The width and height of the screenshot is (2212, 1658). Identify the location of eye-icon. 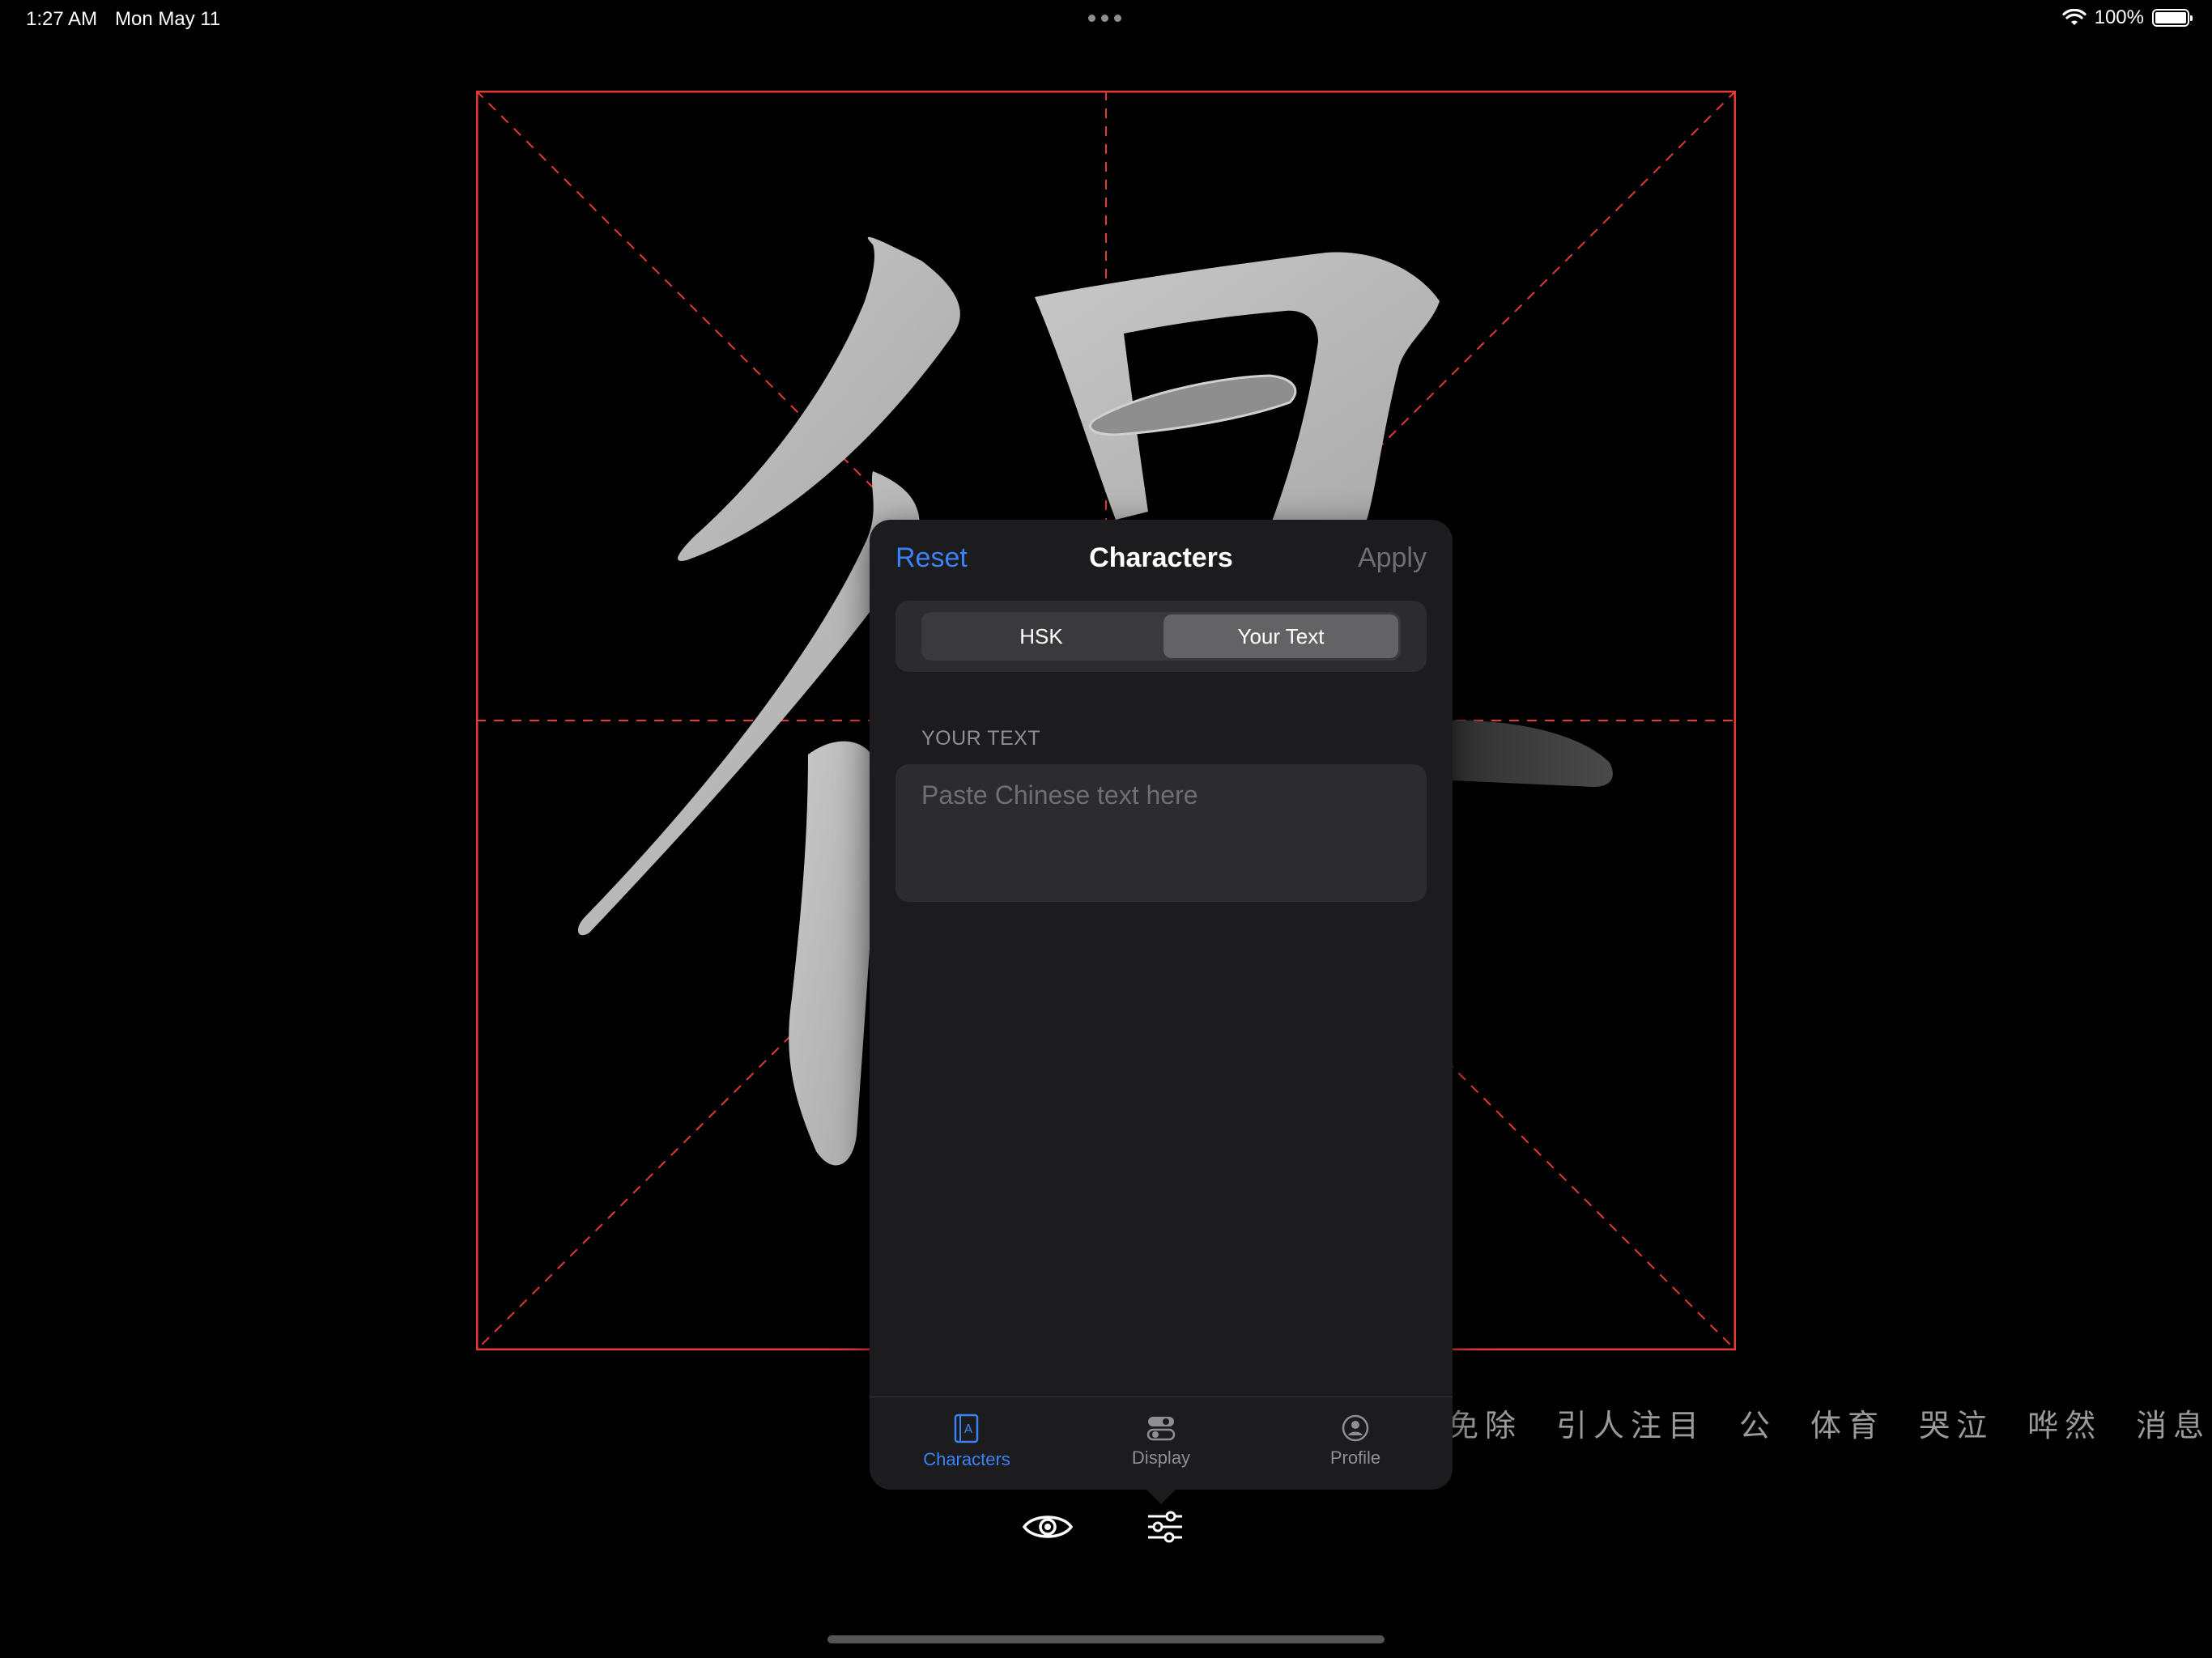
(1048, 1527).